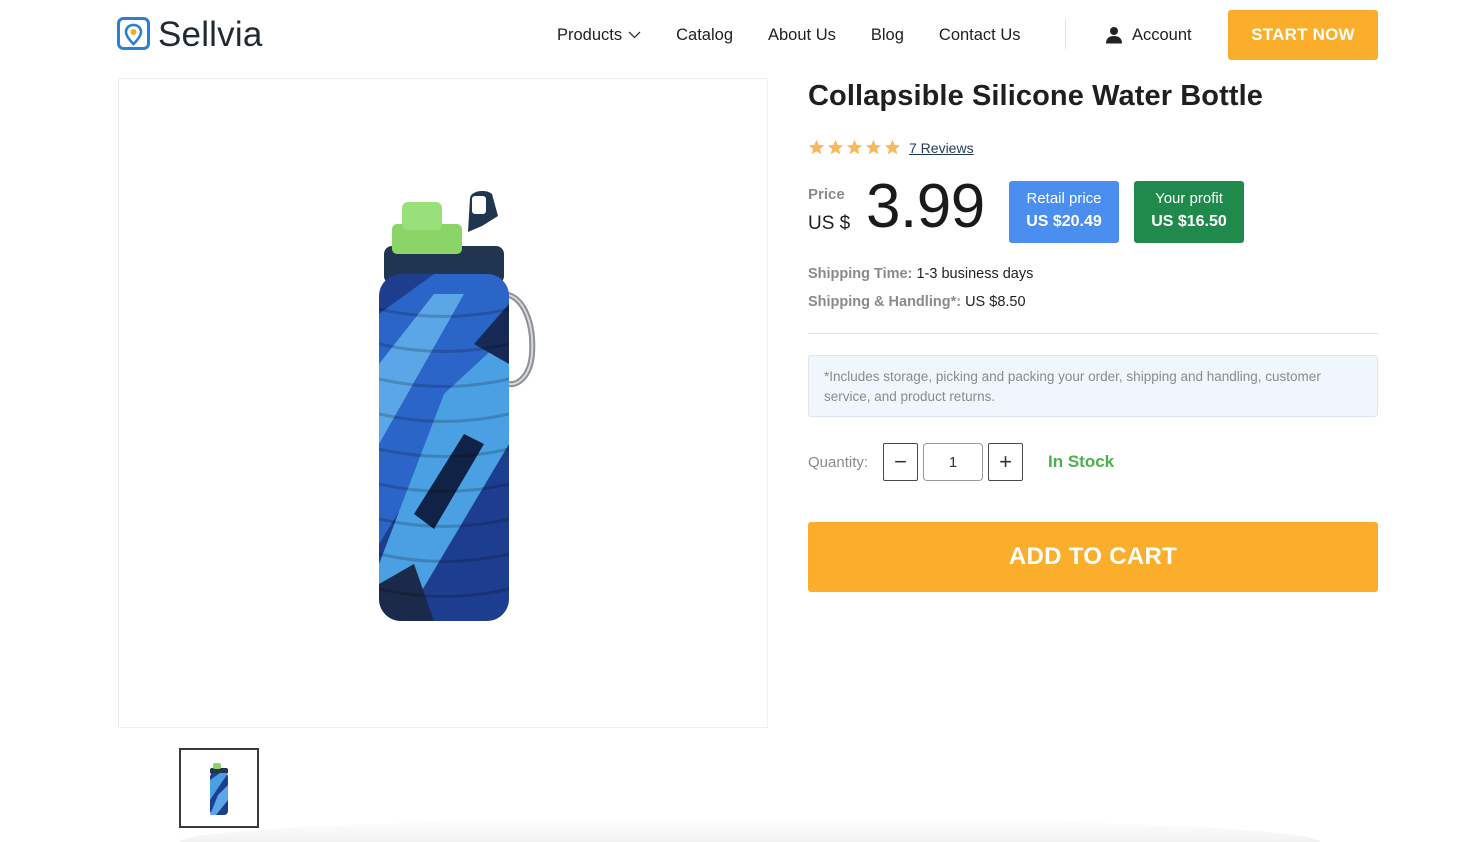  Describe the element at coordinates (995, 302) in the screenshot. I see `shipping-handling-value: US $8.50` at that location.